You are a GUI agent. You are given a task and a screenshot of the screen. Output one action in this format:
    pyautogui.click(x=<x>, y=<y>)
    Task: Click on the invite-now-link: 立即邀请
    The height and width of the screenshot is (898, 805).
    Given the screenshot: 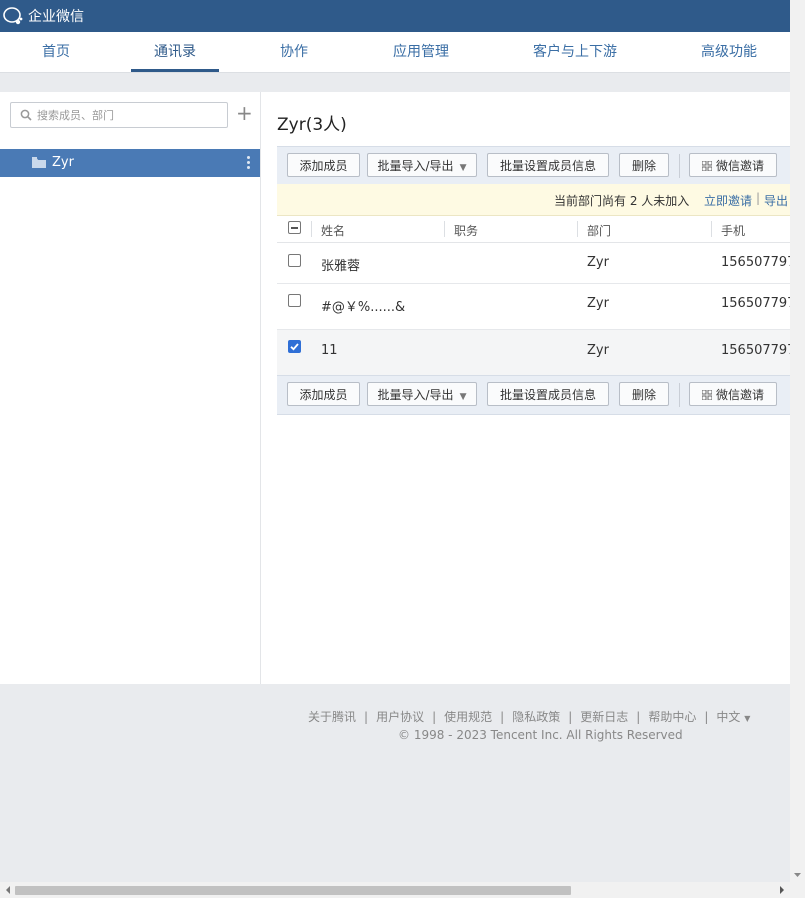 What is the action you would take?
    pyautogui.click(x=728, y=200)
    